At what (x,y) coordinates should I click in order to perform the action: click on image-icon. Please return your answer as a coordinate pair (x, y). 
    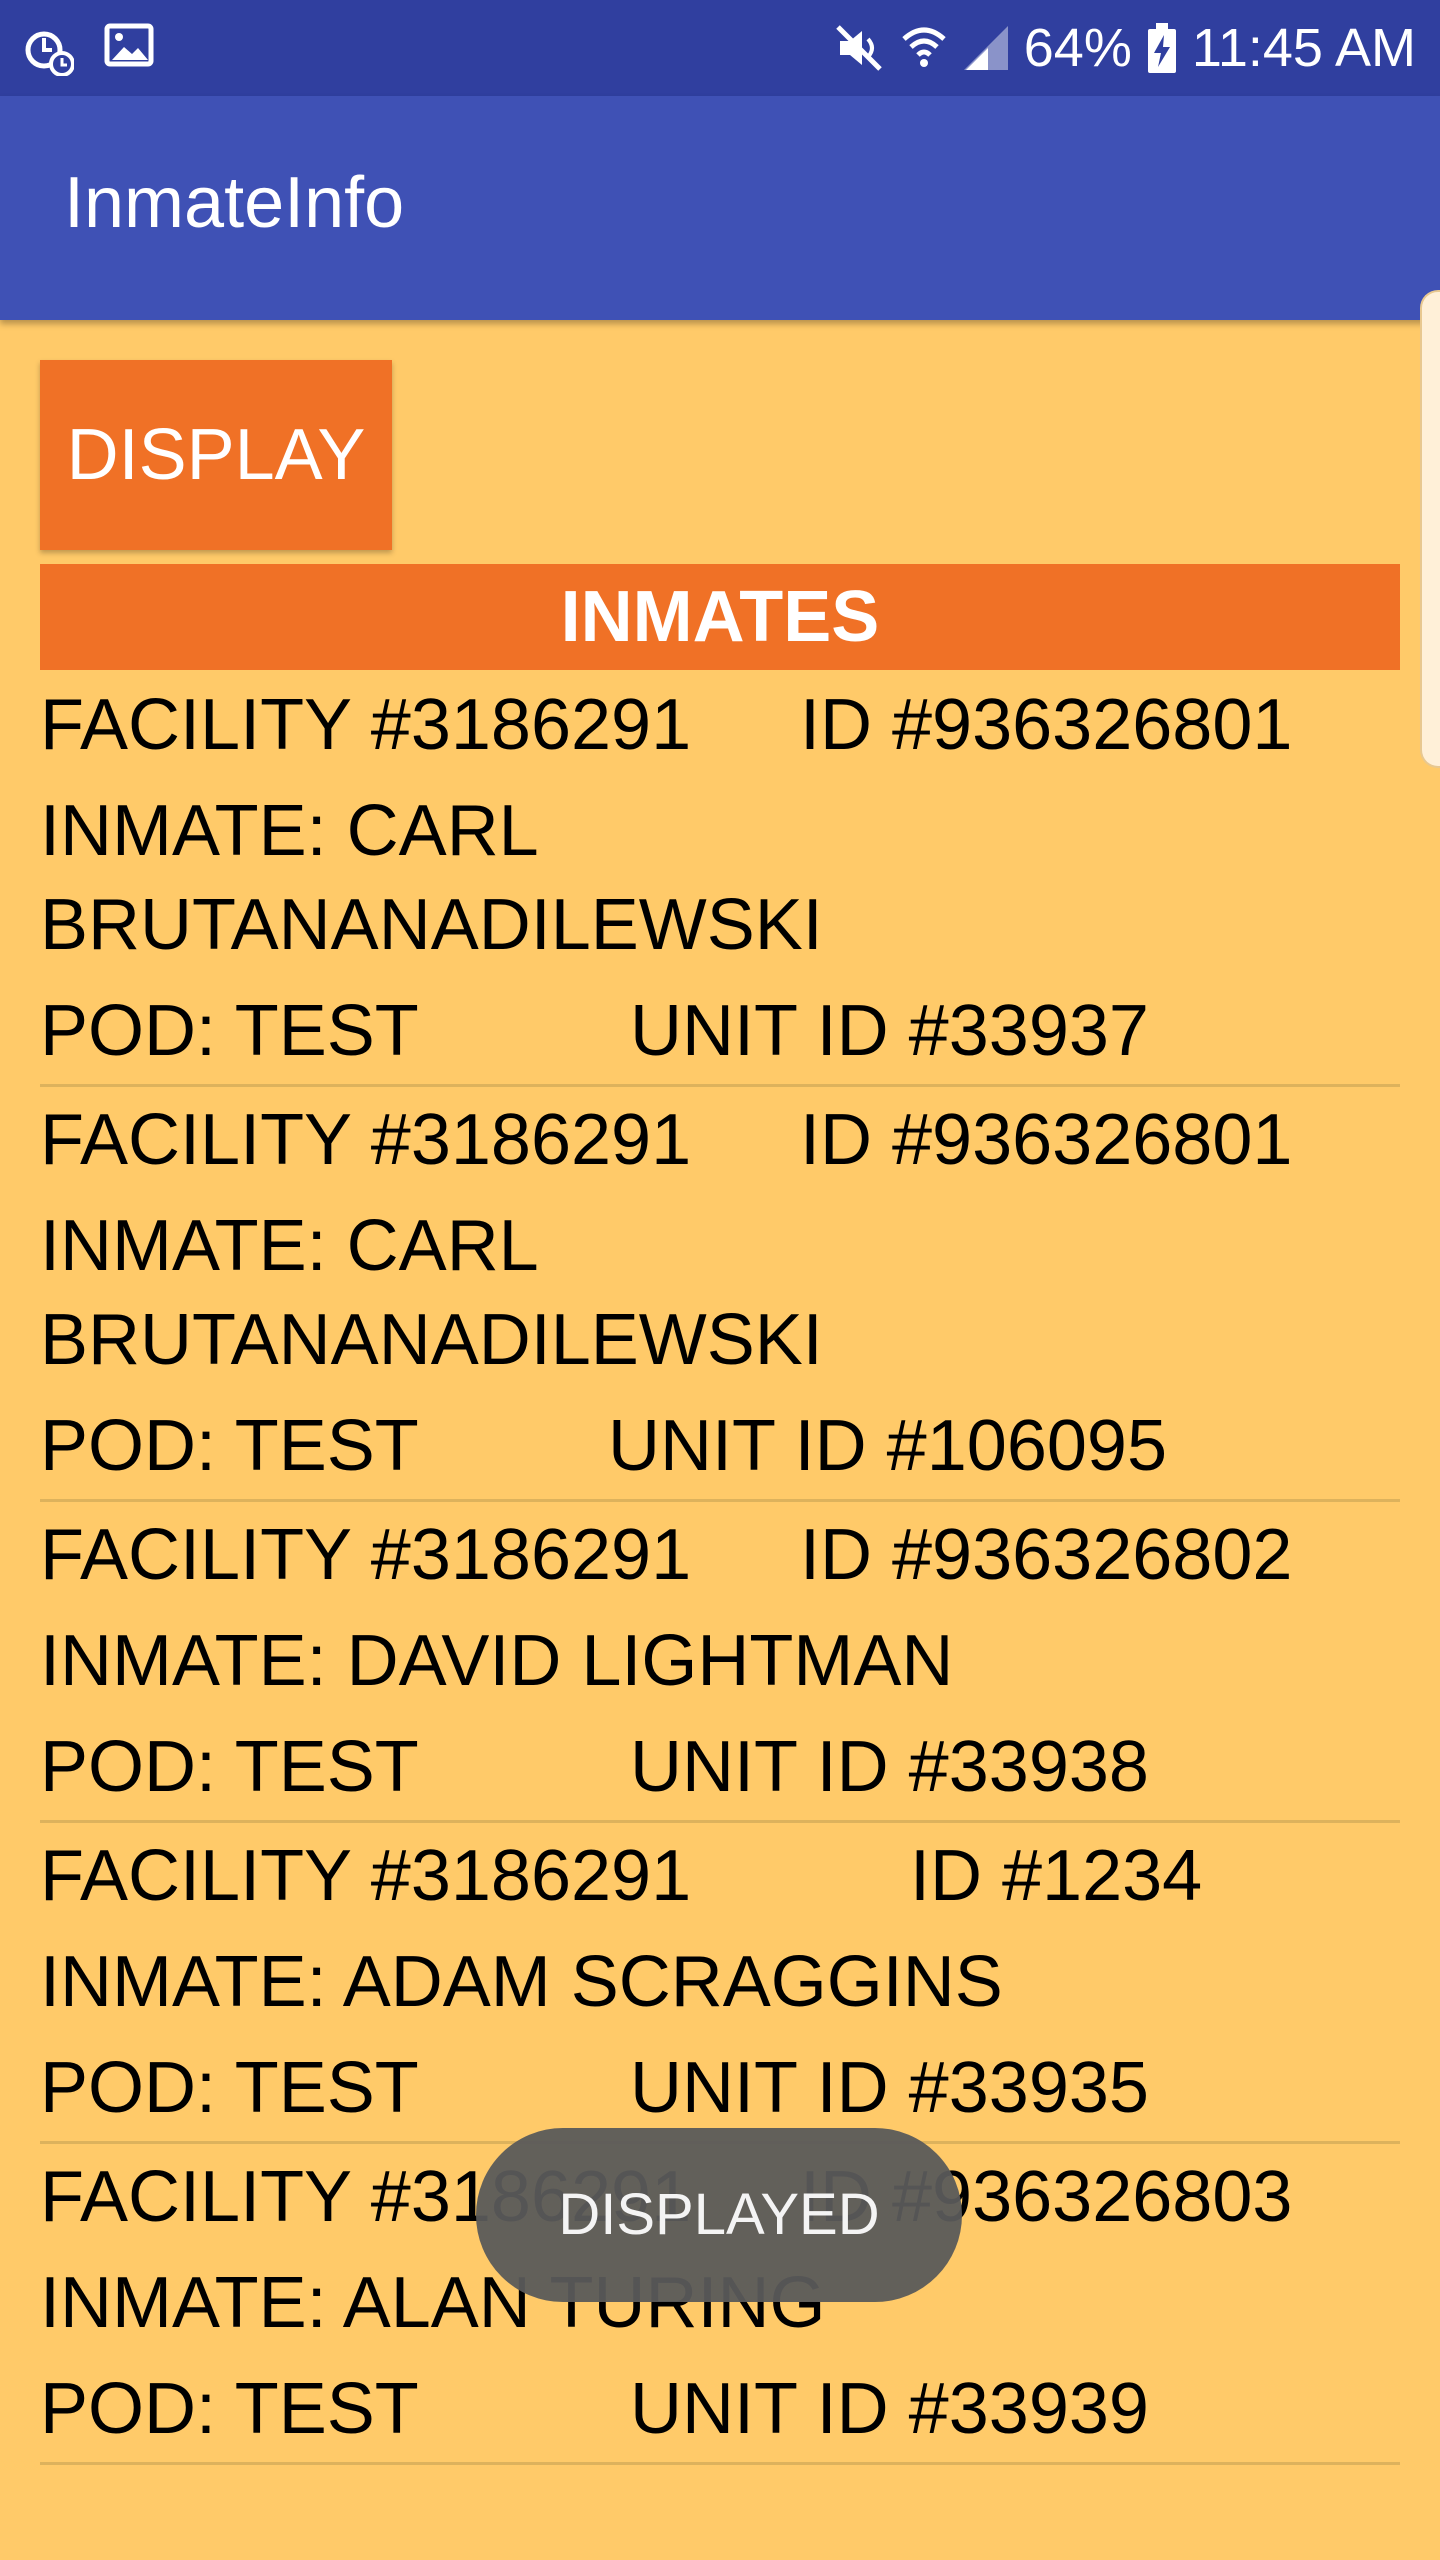
    Looking at the image, I should click on (129, 48).